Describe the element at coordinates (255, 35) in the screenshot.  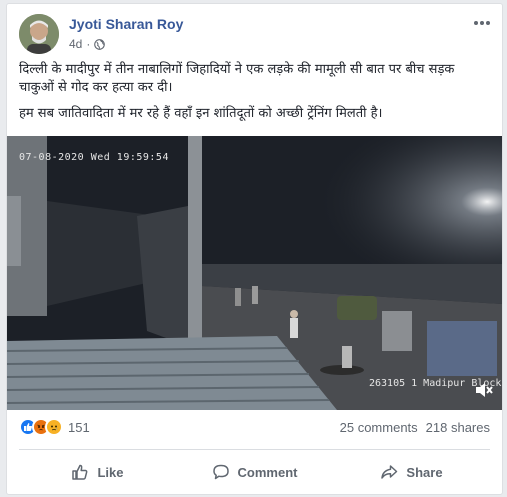
I see `post-header: Jyoti Sharan Roy 4d ·` at that location.